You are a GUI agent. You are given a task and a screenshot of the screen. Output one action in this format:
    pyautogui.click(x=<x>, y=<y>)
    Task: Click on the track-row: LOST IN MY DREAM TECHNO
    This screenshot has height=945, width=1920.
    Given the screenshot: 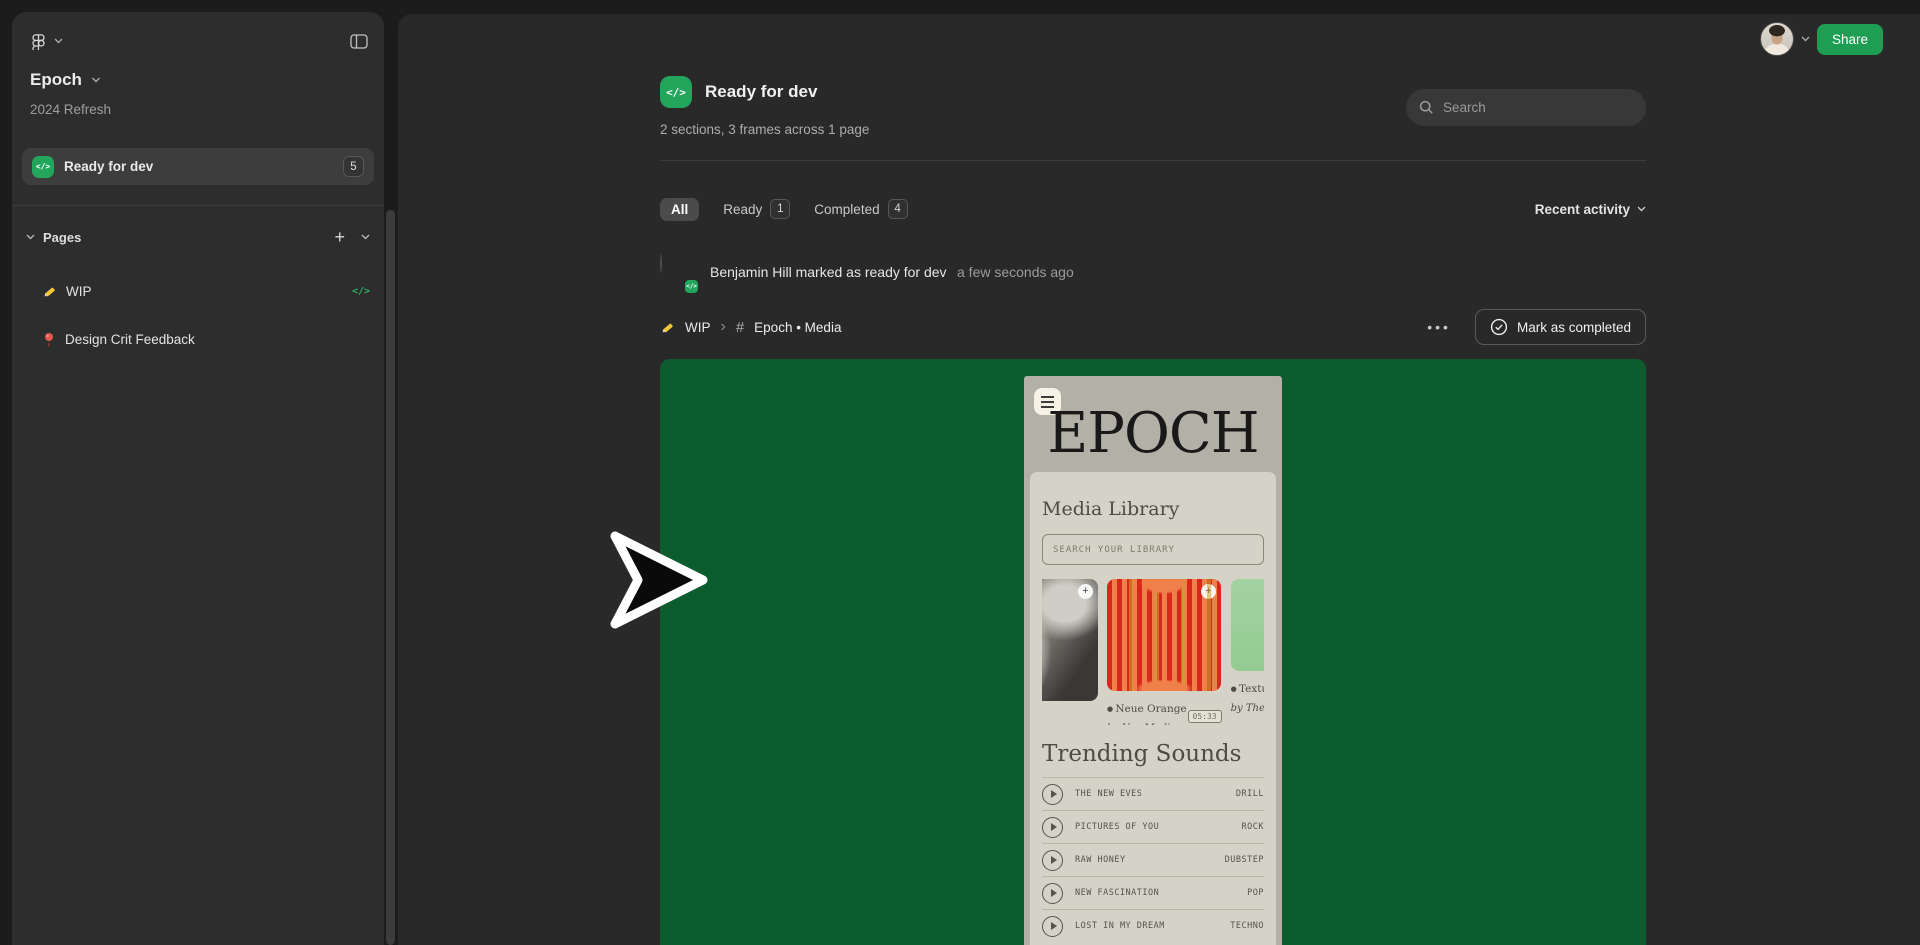 What is the action you would take?
    pyautogui.click(x=1153, y=925)
    